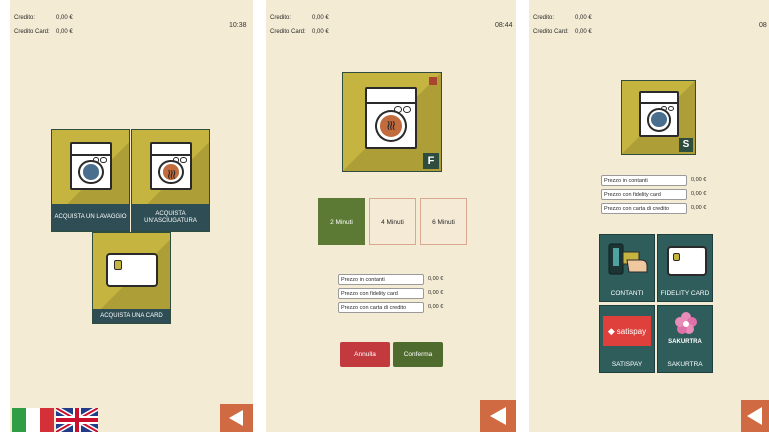 Image resolution: width=769 pixels, height=432 pixels. What do you see at coordinates (365, 354) in the screenshot?
I see `cancel-button: Annulla` at bounding box center [365, 354].